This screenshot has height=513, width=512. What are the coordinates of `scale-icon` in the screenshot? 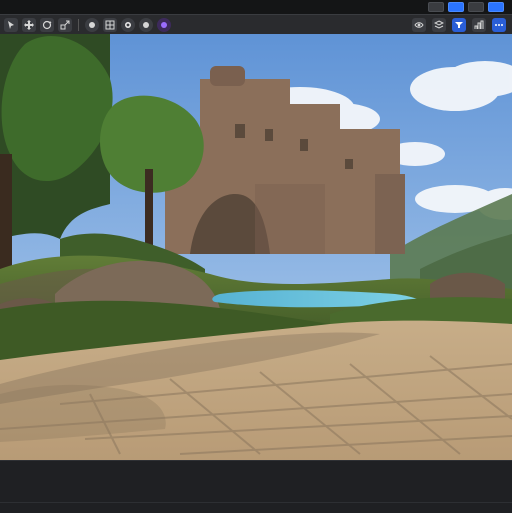 It's located at (65, 25).